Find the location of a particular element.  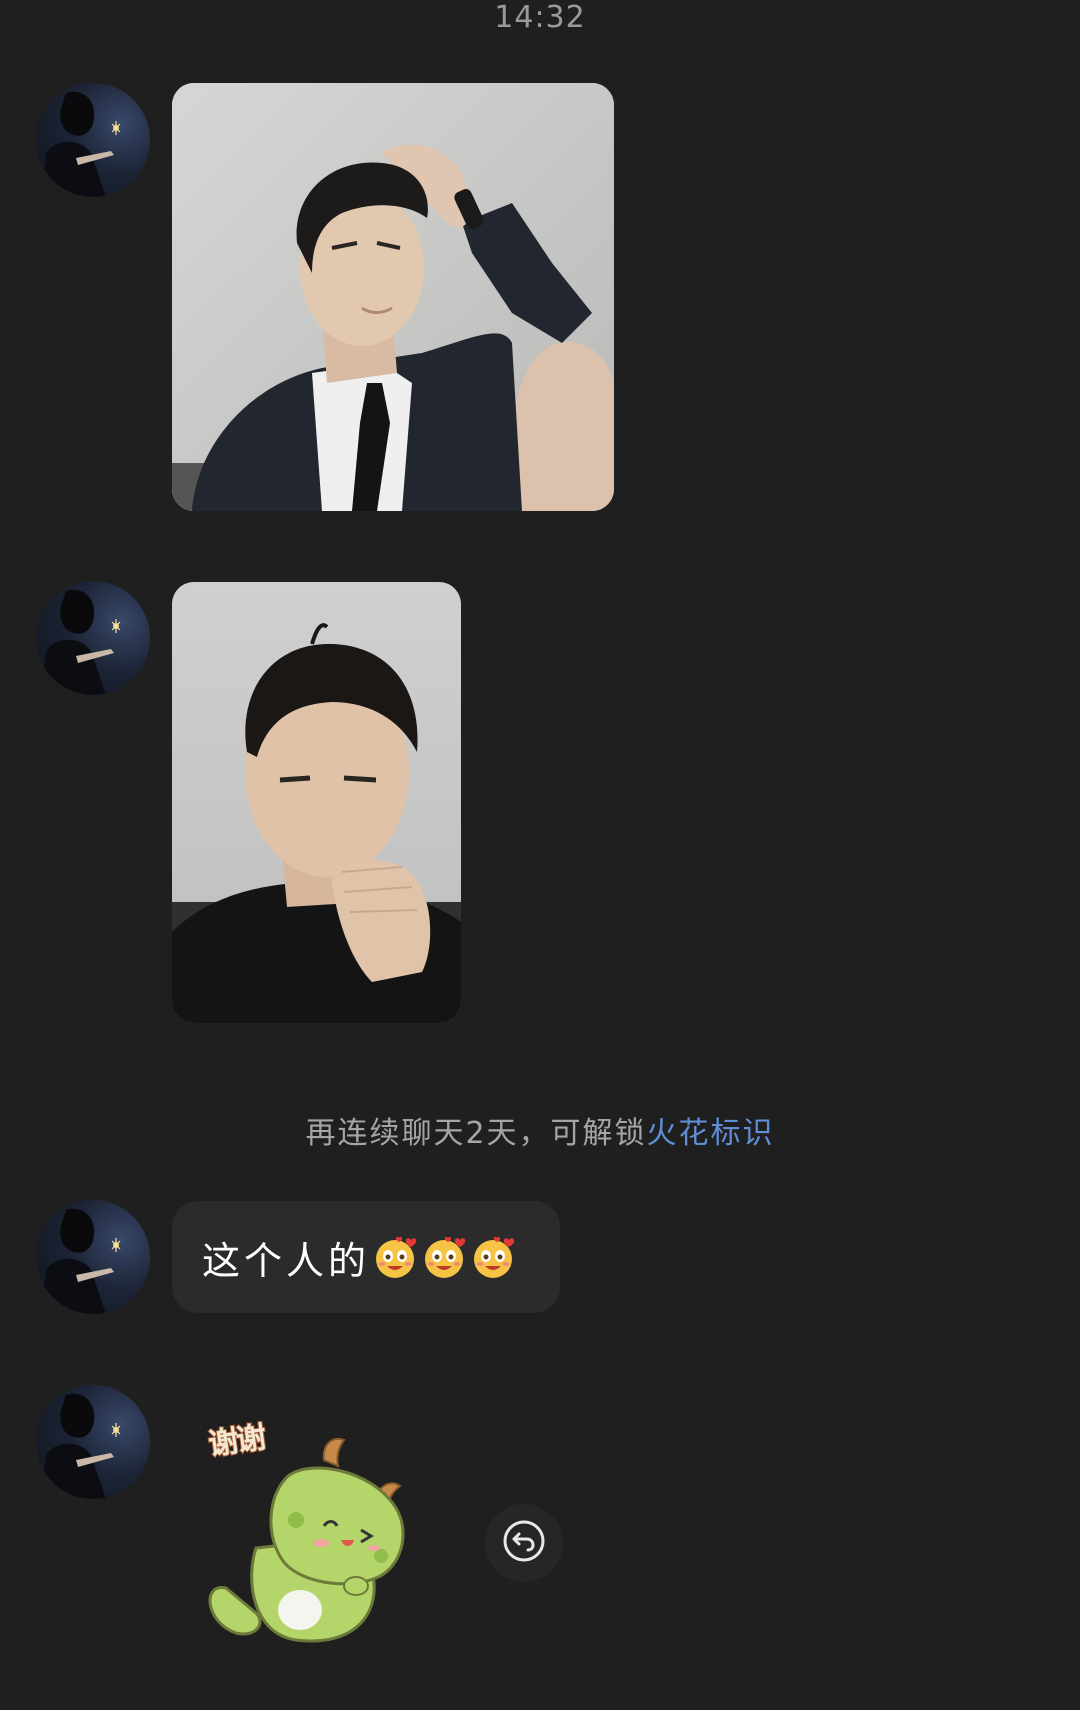

spark-badge-link: 火花标识 is located at coordinates (711, 1133).